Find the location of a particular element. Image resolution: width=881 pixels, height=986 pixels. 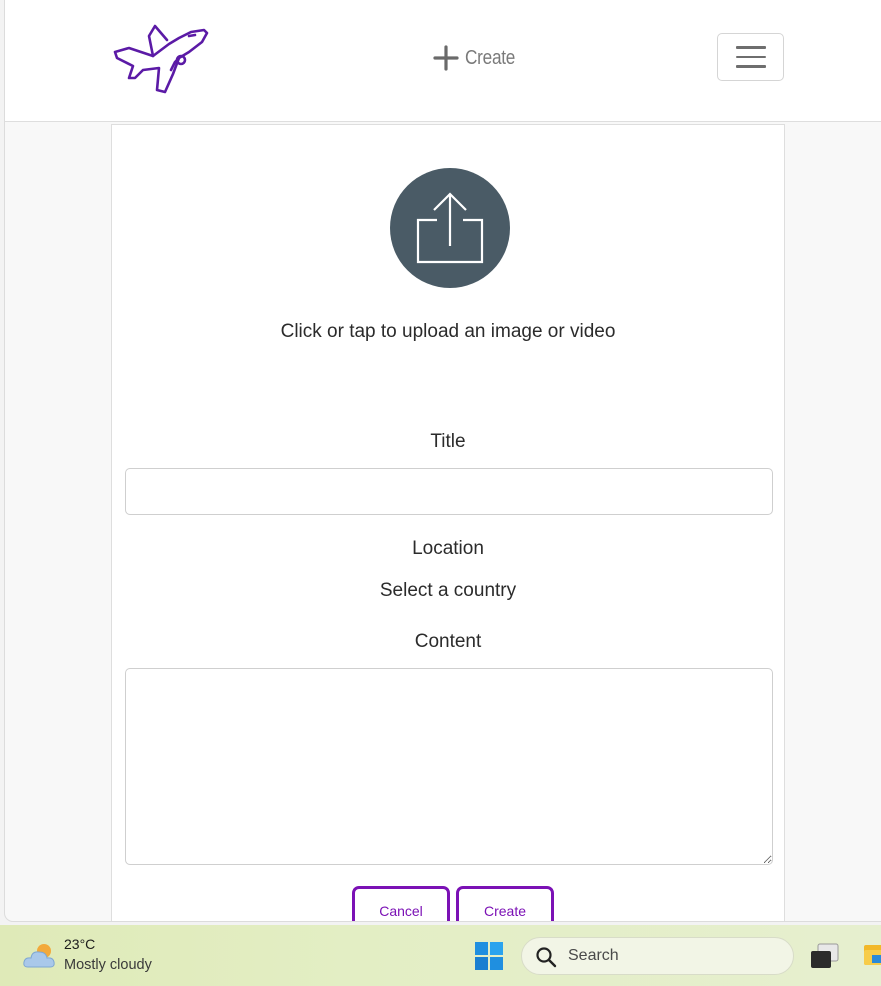

nav-create-link: Create is located at coordinates (478, 58).